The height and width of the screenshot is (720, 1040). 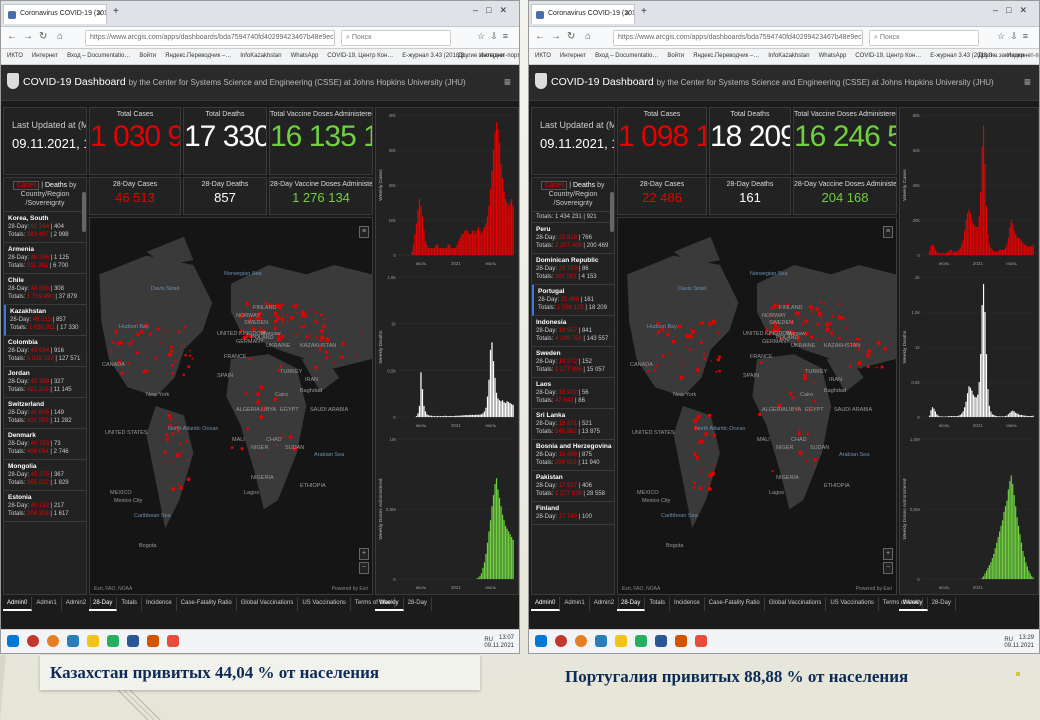 What do you see at coordinates (18, 604) in the screenshot?
I see `tab-admin0: Admin0` at bounding box center [18, 604].